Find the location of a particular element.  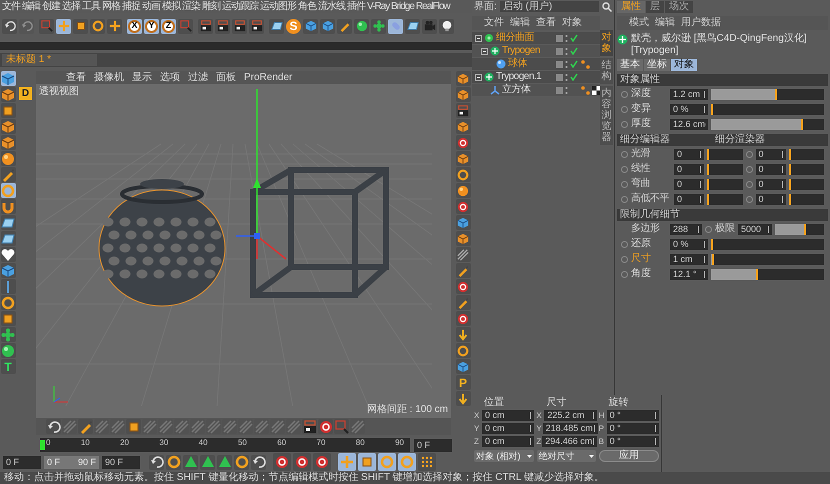

dots-tag-icon is located at coordinates (585, 90).